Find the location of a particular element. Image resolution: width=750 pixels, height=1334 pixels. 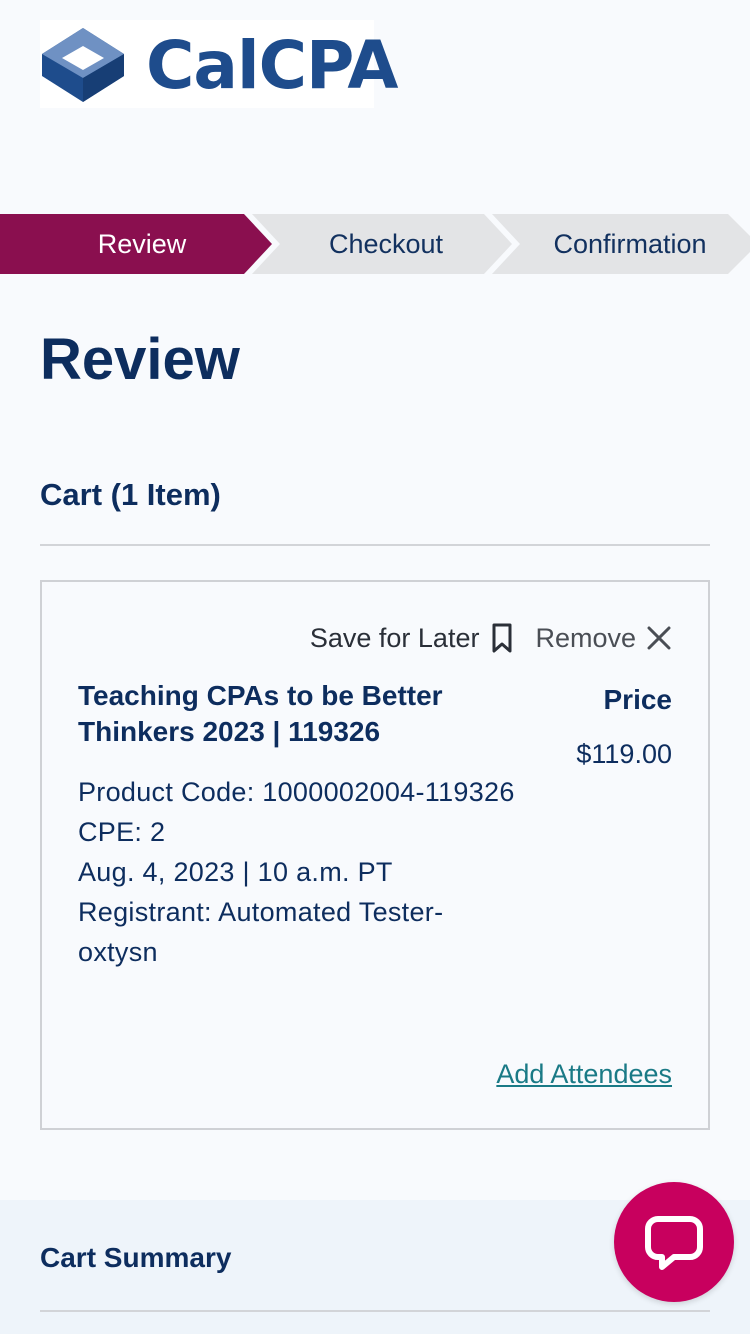

cart-summary-title: Cart Summary is located at coordinates (136, 1257).